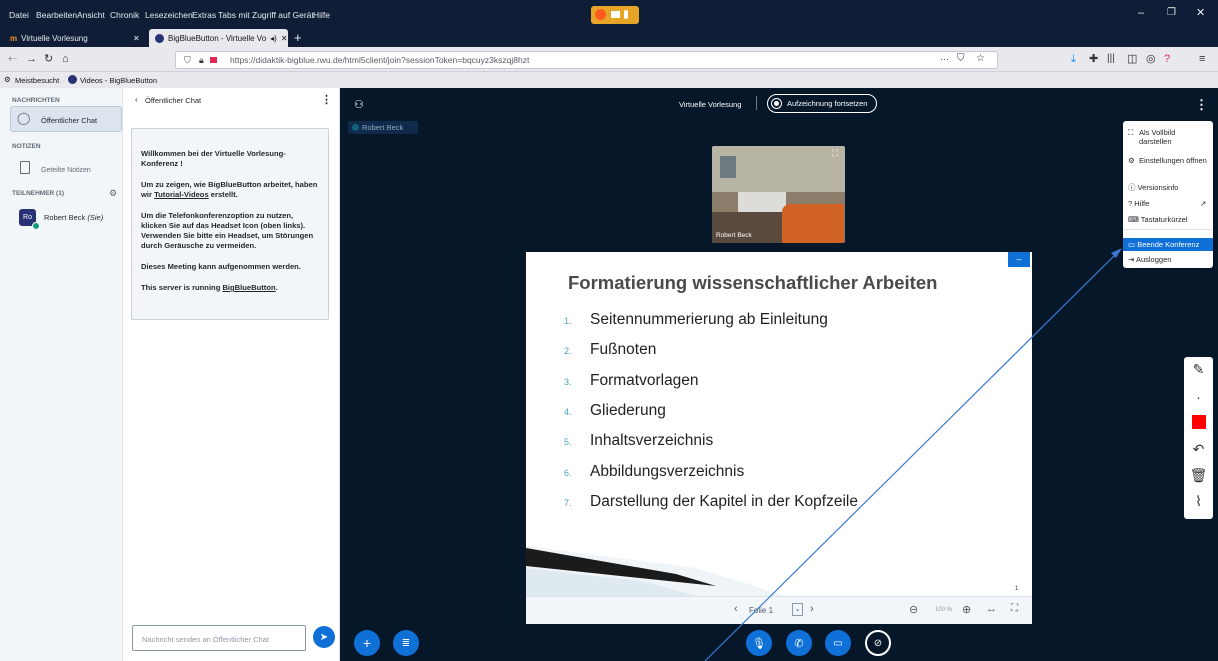 The height and width of the screenshot is (661, 1218). What do you see at coordinates (638, 441) in the screenshot?
I see `slide-item-5: 5. Inhaltsverzeichnis` at bounding box center [638, 441].